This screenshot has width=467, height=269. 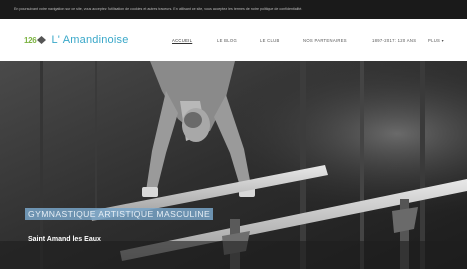 What do you see at coordinates (64, 239) in the screenshot?
I see `hero-subtitle: Saint Amand les Eaux` at bounding box center [64, 239].